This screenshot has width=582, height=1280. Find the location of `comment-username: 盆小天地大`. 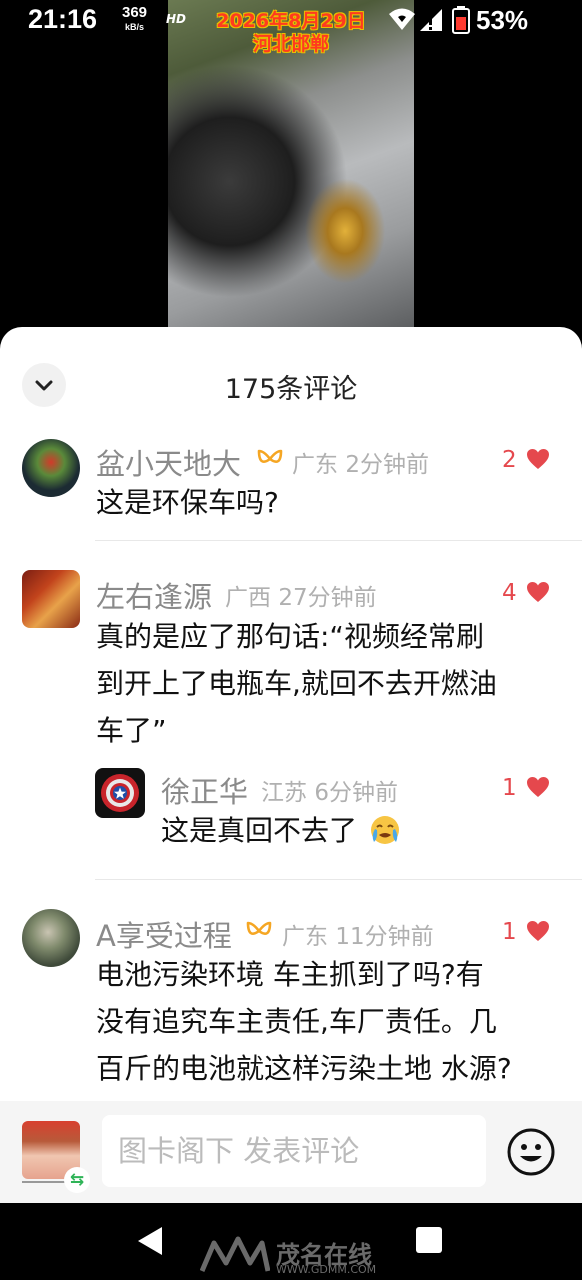

comment-username: 盆小天地大 is located at coordinates (168, 462).